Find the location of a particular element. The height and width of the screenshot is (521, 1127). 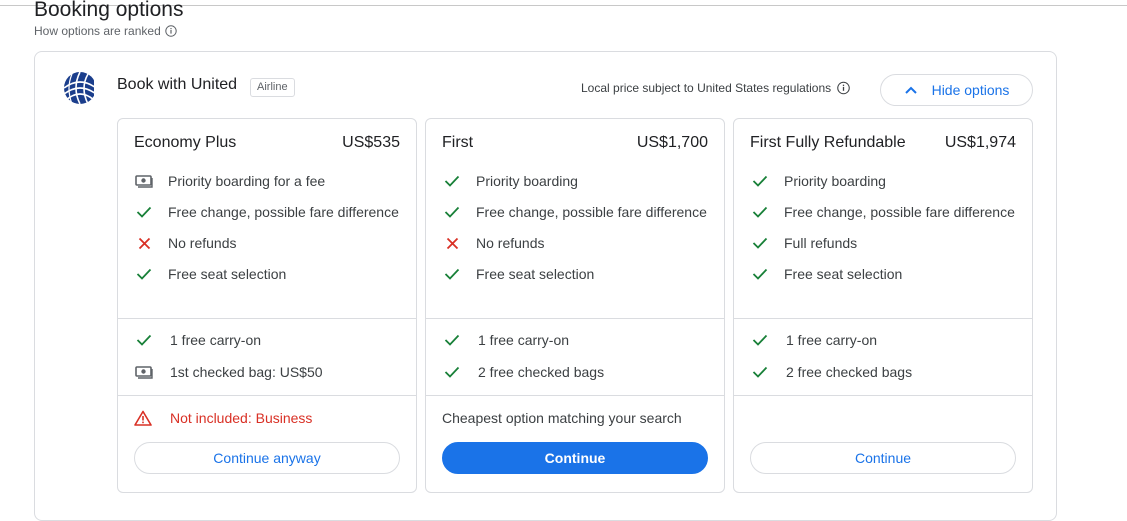

airline-badge: Airline is located at coordinates (272, 87).